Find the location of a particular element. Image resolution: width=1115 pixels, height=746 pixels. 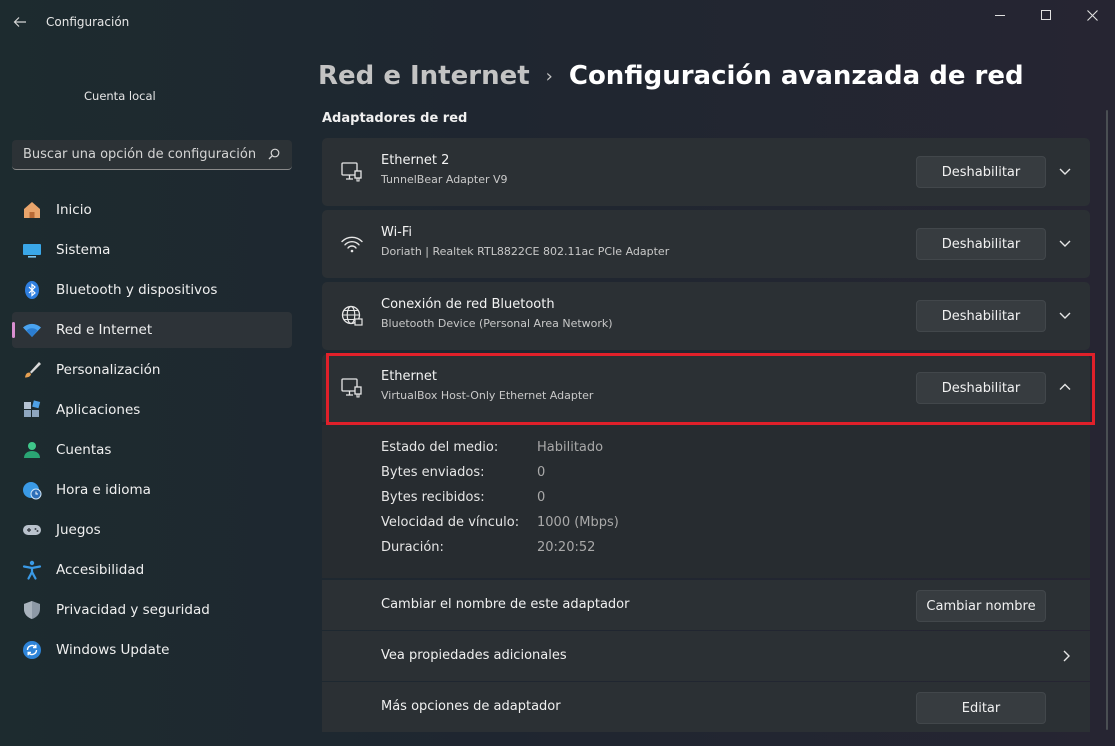

sidebar-item-label: Accesibilidad is located at coordinates (100, 570).